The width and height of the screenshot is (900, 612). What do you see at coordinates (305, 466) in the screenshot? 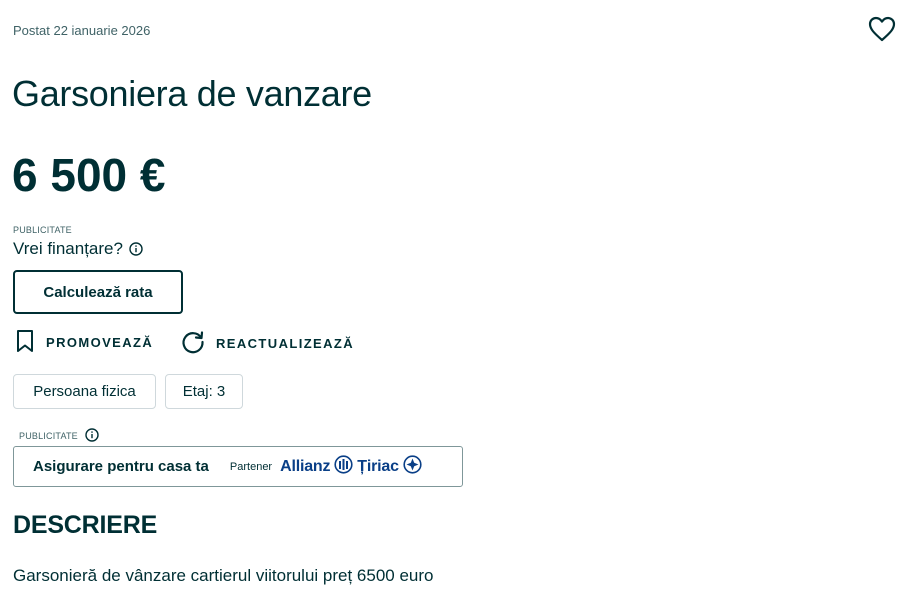
I see `partner-brand-word1: Allianz` at bounding box center [305, 466].